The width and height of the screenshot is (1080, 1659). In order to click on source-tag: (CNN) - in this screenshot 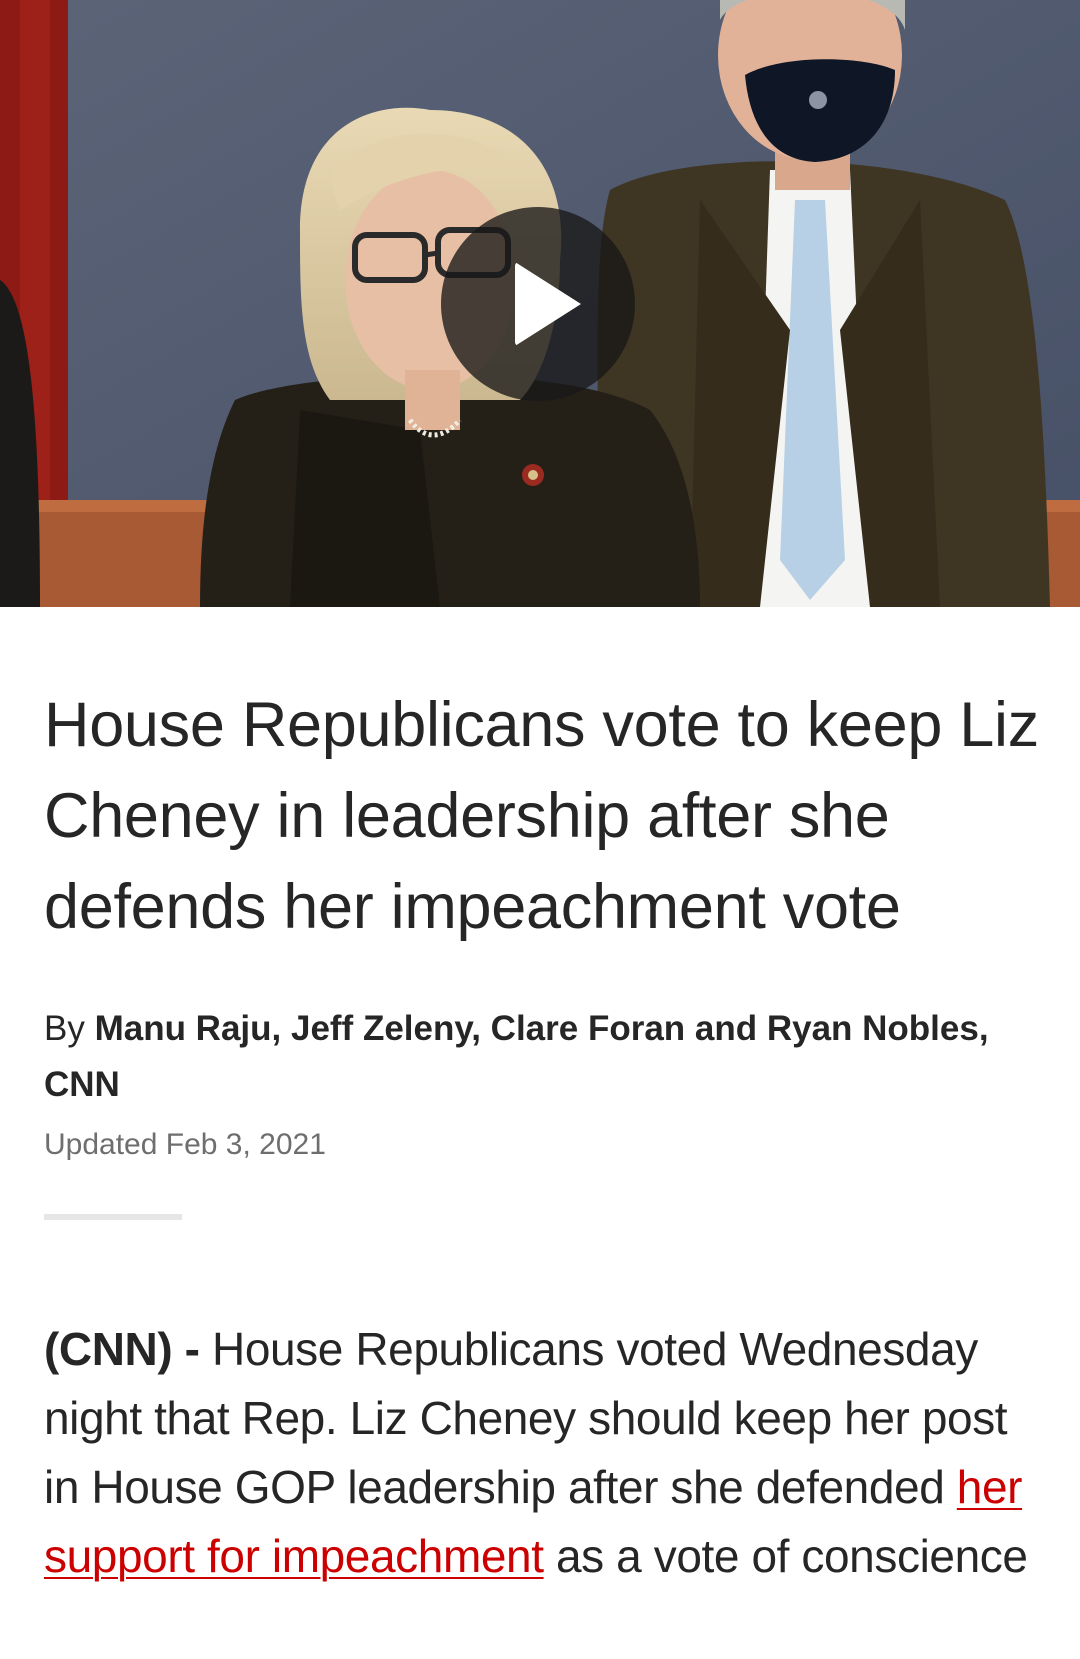, I will do `click(122, 1349)`.